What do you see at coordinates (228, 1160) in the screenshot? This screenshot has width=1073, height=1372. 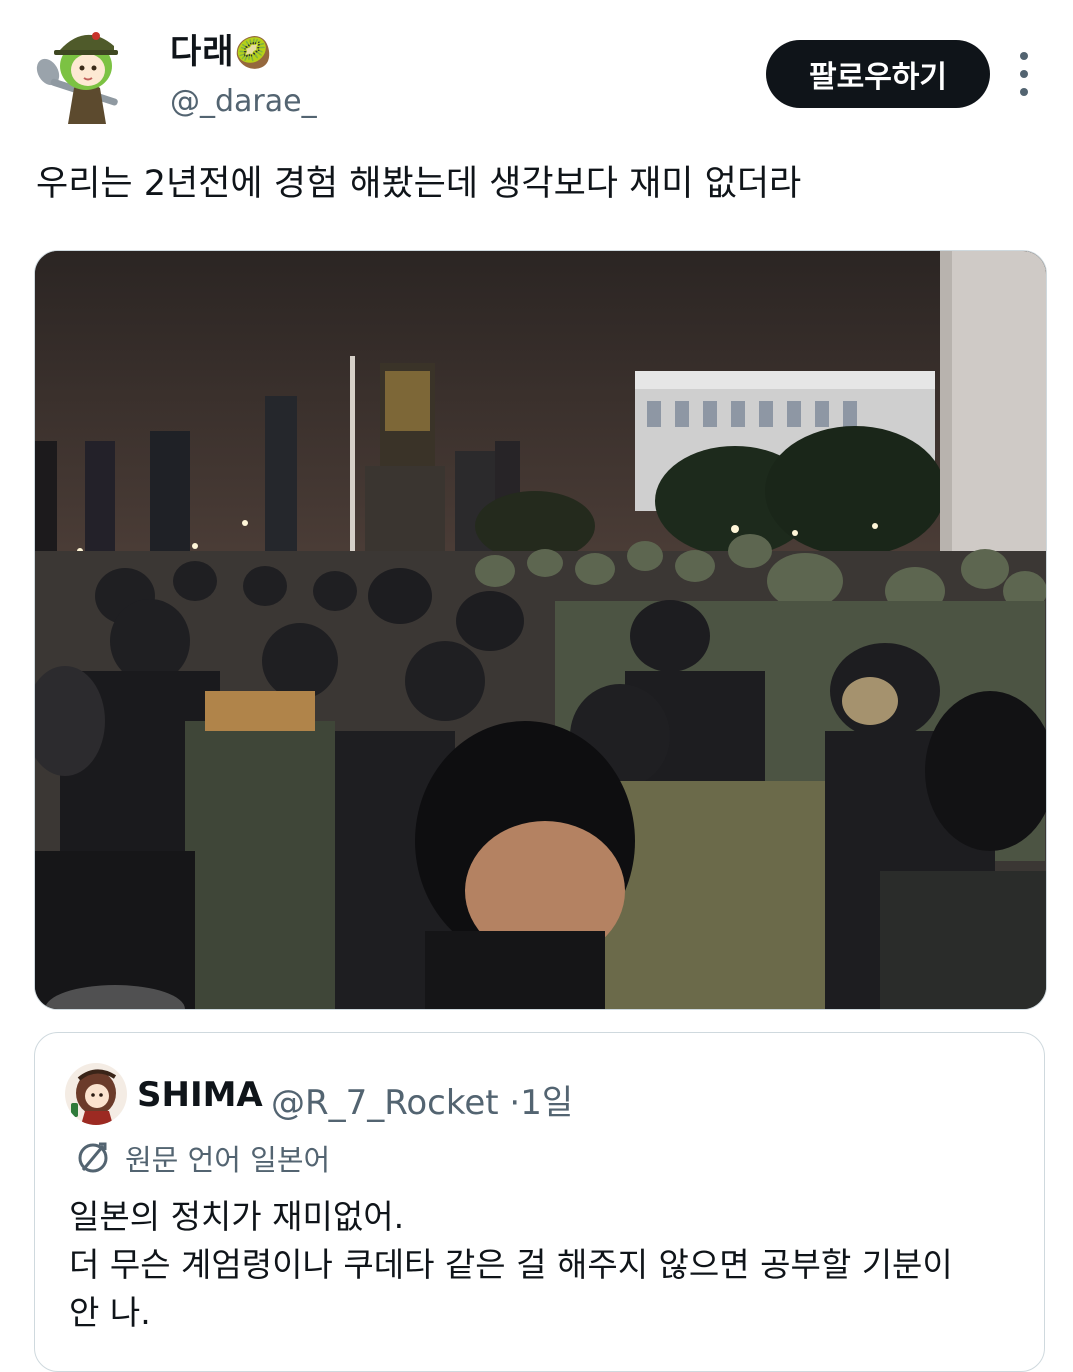 I see `translate-label: 원문 언어 일본어` at bounding box center [228, 1160].